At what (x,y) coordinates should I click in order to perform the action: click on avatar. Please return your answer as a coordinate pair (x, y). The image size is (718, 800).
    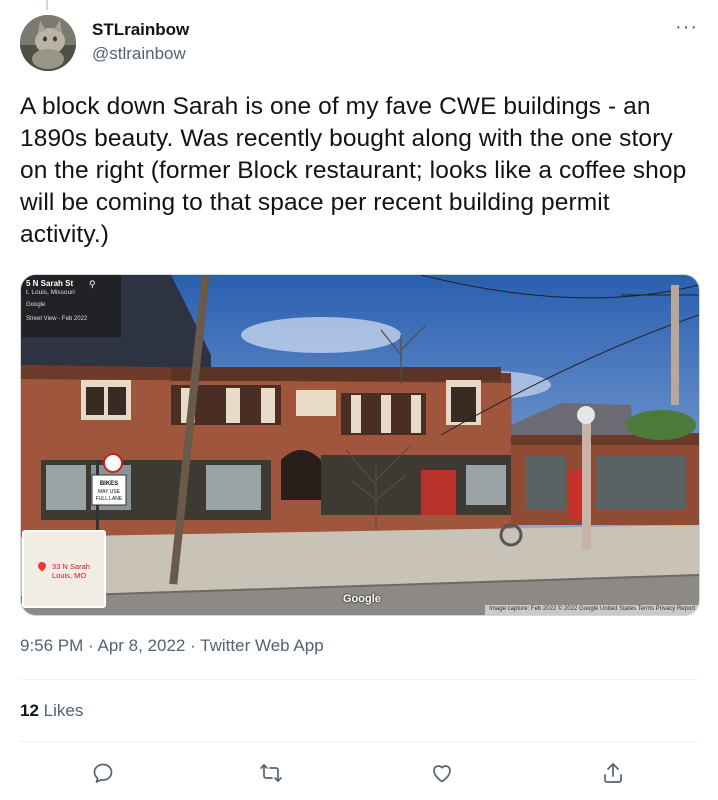
    Looking at the image, I should click on (48, 43).